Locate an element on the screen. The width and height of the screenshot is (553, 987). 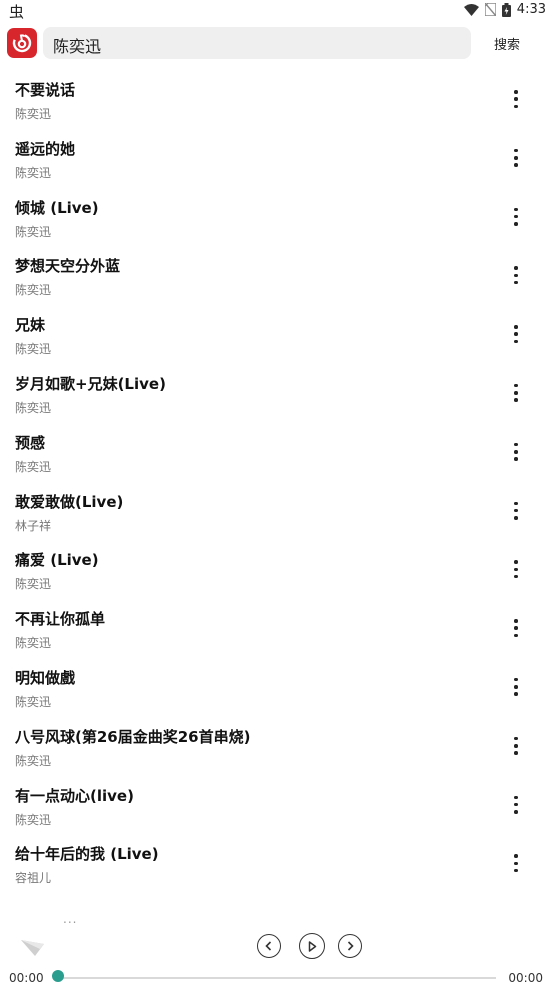
elapsed-time: 00:00 is located at coordinates (26, 978).